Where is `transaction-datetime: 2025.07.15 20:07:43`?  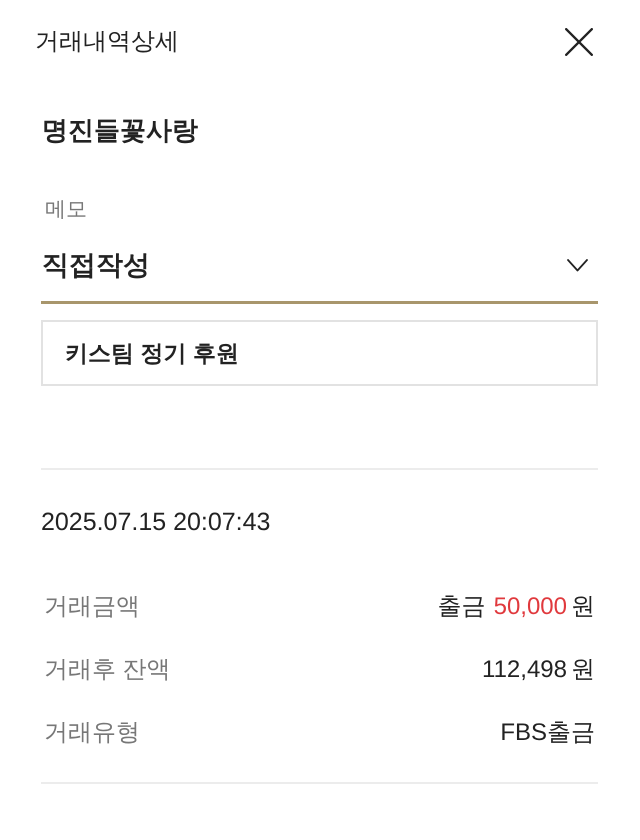 transaction-datetime: 2025.07.15 20:07:43 is located at coordinates (156, 522).